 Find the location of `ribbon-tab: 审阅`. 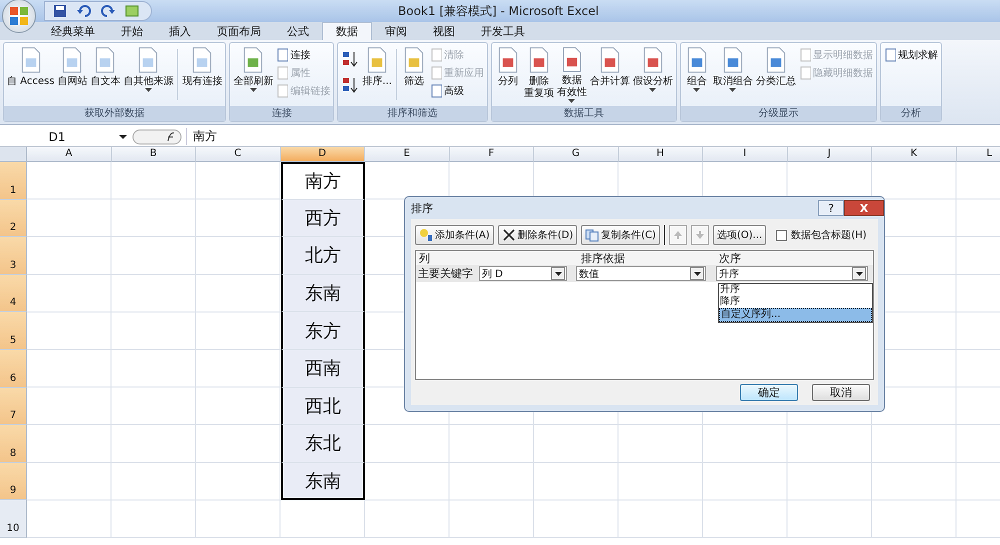

ribbon-tab: 审阅 is located at coordinates (396, 31).